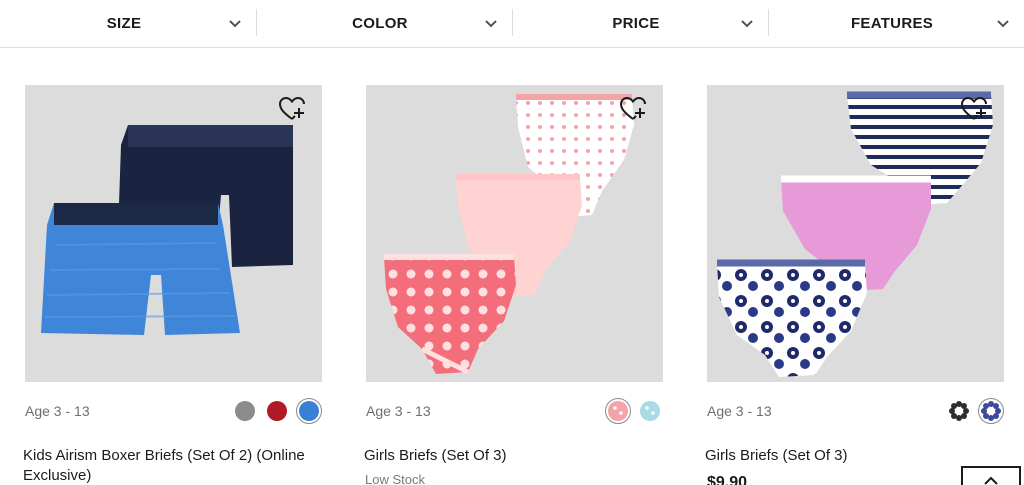 This screenshot has width=1024, height=485. I want to click on back-to-top-button, so click(991, 475).